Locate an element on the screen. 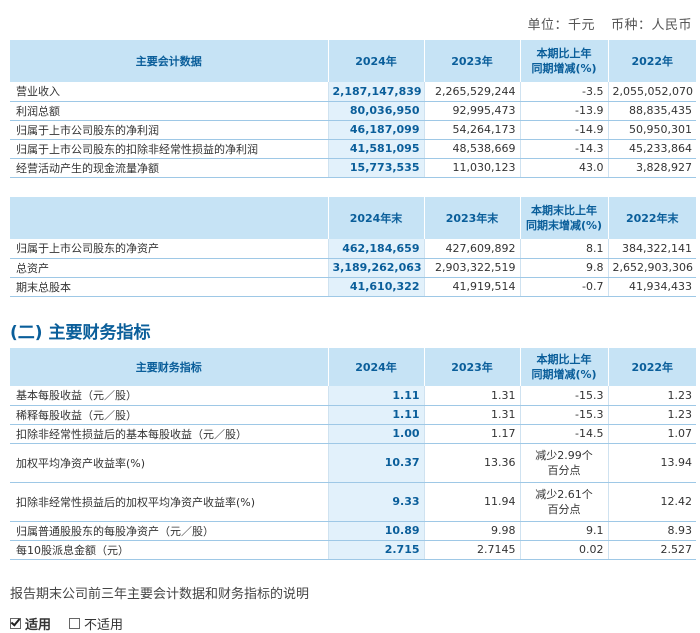 This screenshot has height=633, width=700. table-cell: 41,919,514 is located at coordinates (472, 287).